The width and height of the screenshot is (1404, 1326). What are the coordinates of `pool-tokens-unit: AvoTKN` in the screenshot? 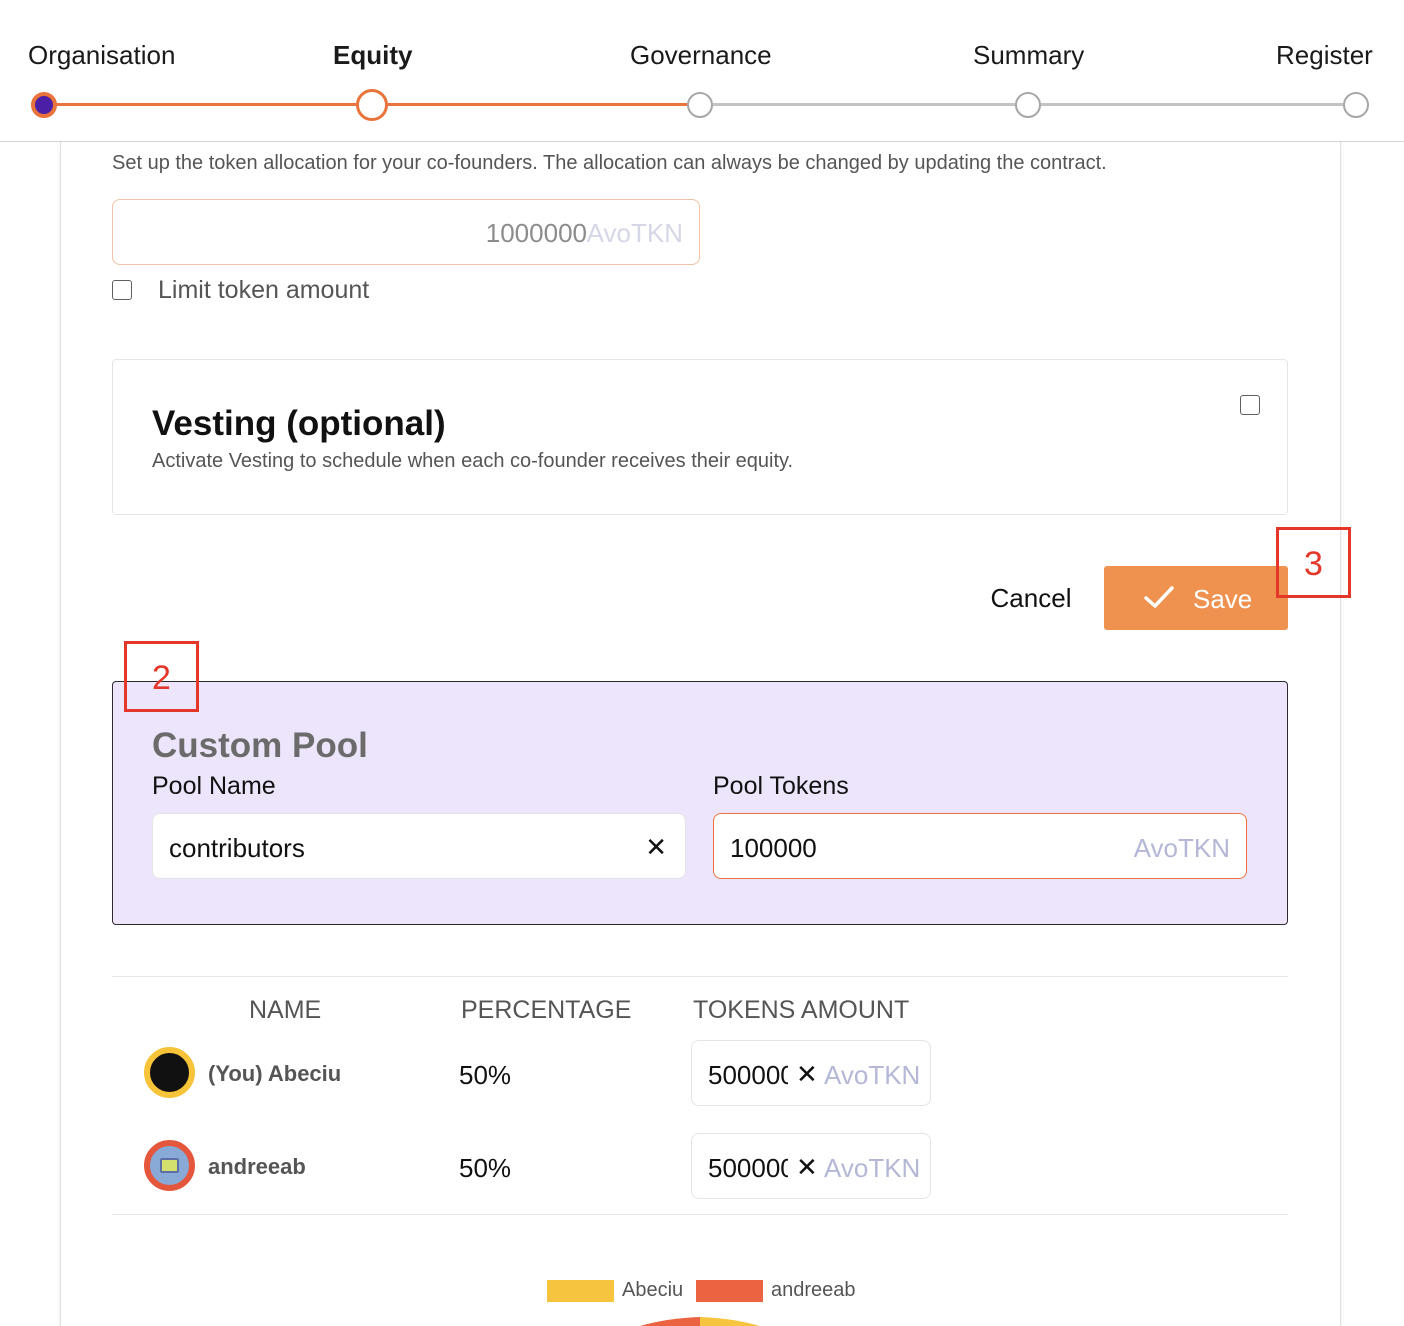 It's located at (1181, 848).